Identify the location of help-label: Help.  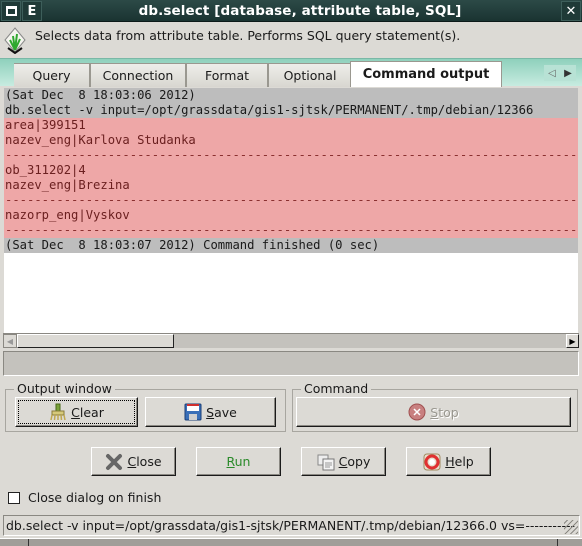
(459, 461).